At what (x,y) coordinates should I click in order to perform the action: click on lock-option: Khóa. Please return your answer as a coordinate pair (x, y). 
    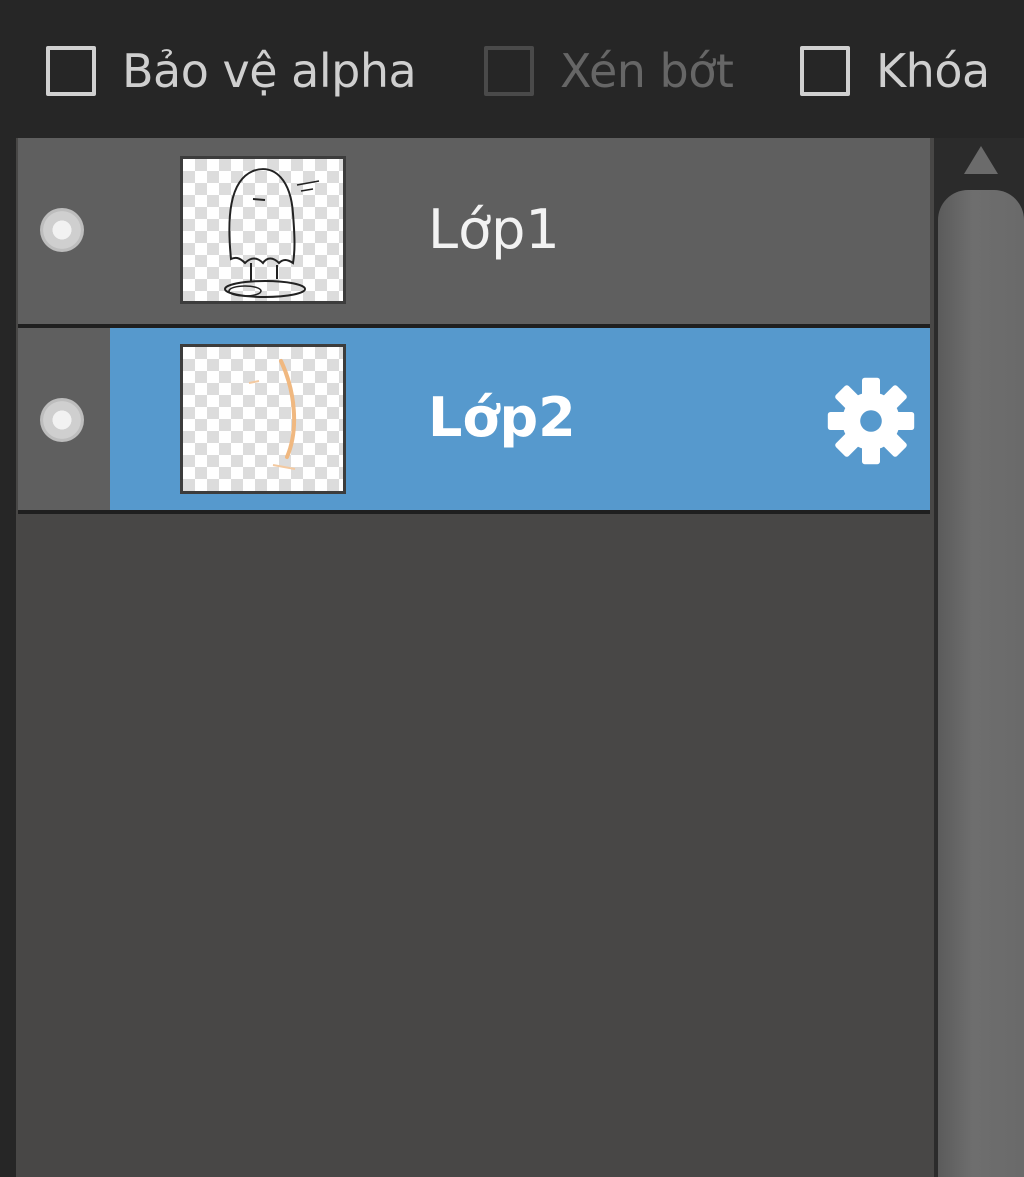
    Looking at the image, I should click on (895, 71).